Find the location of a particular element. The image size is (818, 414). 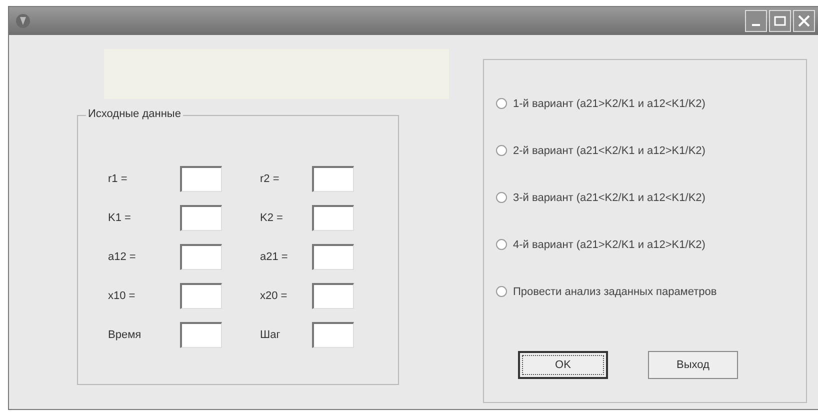

radio-label: 1-й вариант (a21>K2/K1 и a12<K1/K2) is located at coordinates (609, 104).